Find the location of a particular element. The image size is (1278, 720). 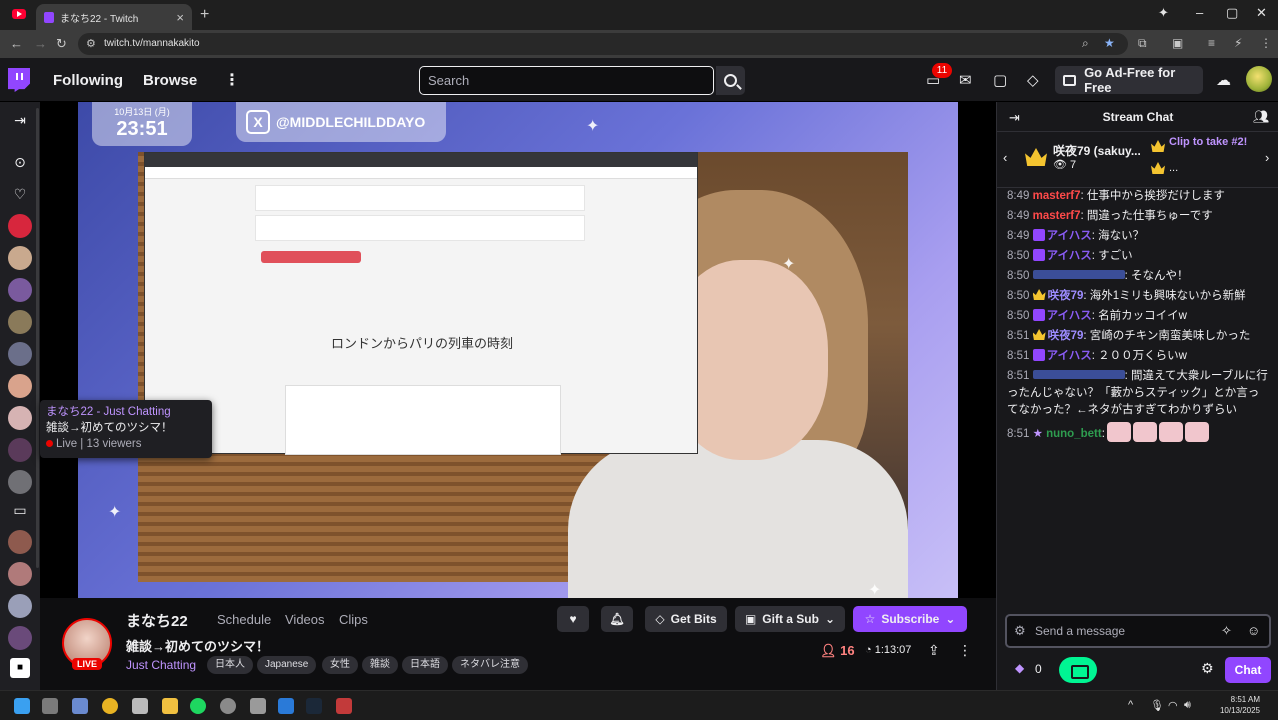

prime-loot-icon: ☁ is located at coordinates (1223, 80).